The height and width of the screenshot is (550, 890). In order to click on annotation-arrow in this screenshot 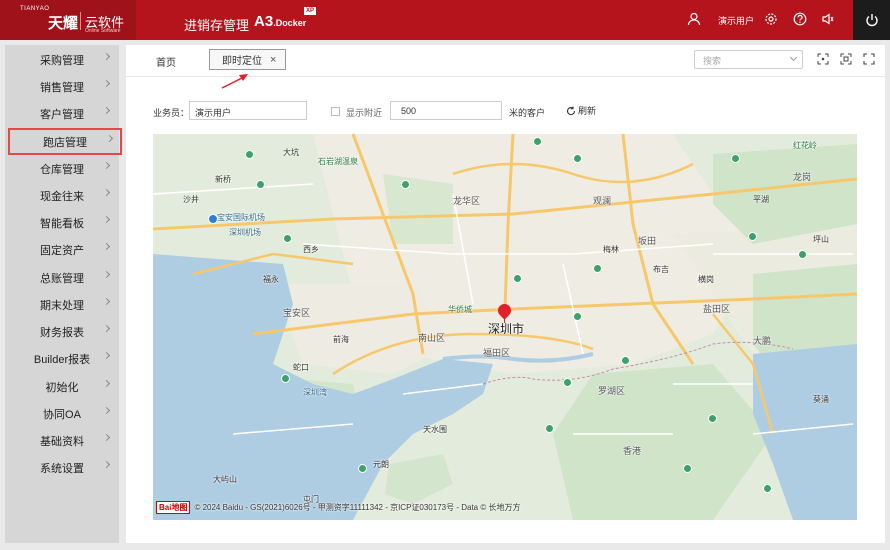, I will do `click(234, 81)`.